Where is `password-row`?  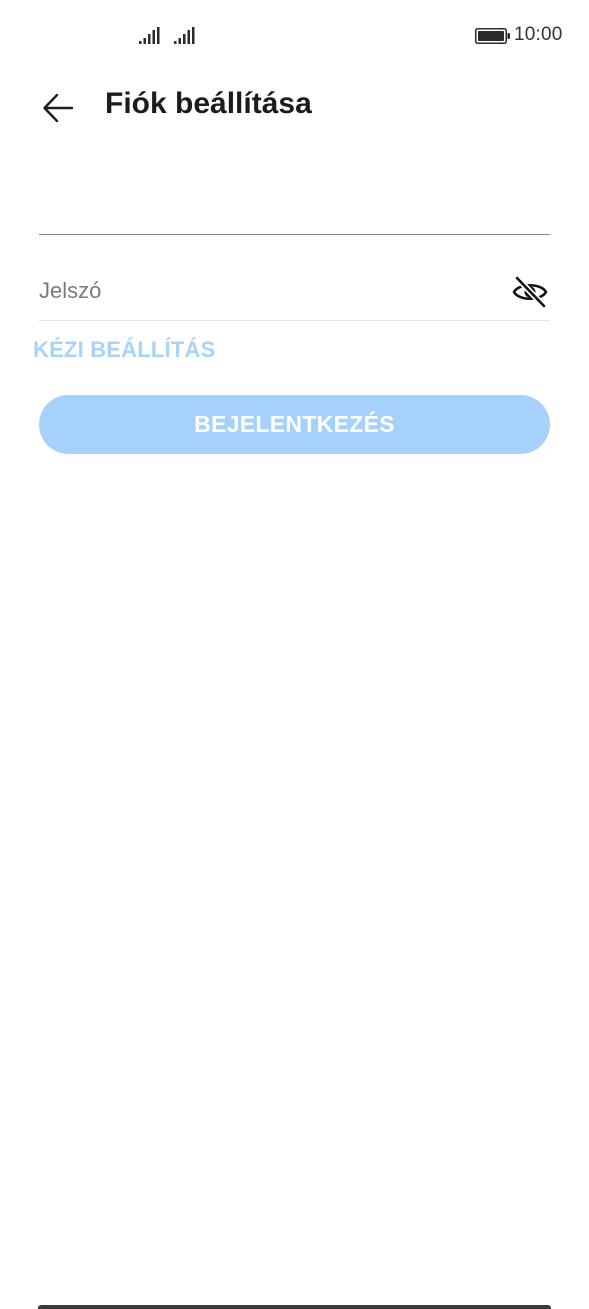
password-row is located at coordinates (294, 291).